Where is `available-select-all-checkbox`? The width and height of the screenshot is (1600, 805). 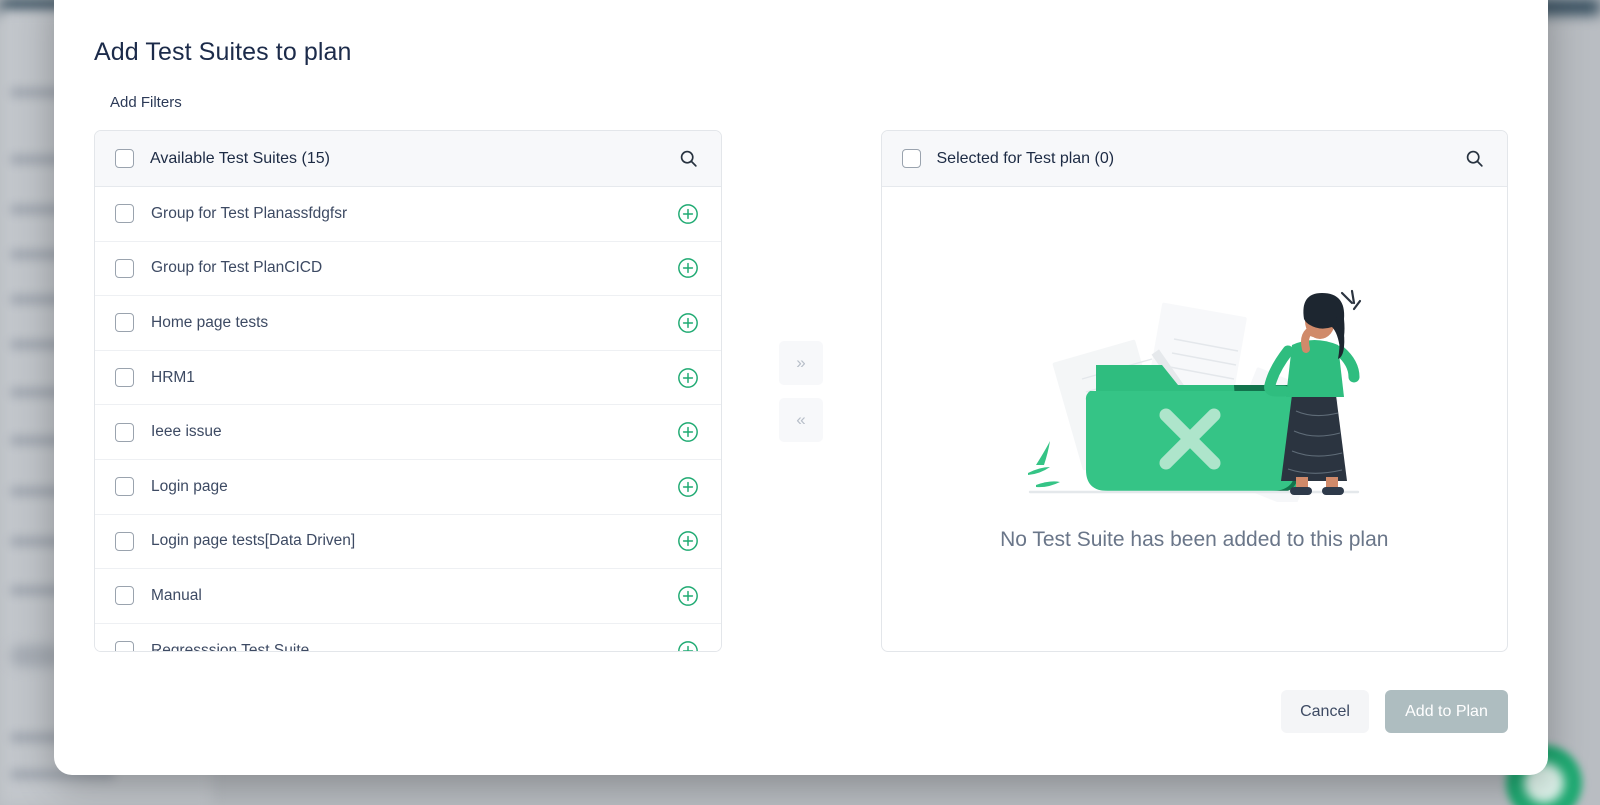 available-select-all-checkbox is located at coordinates (124, 158).